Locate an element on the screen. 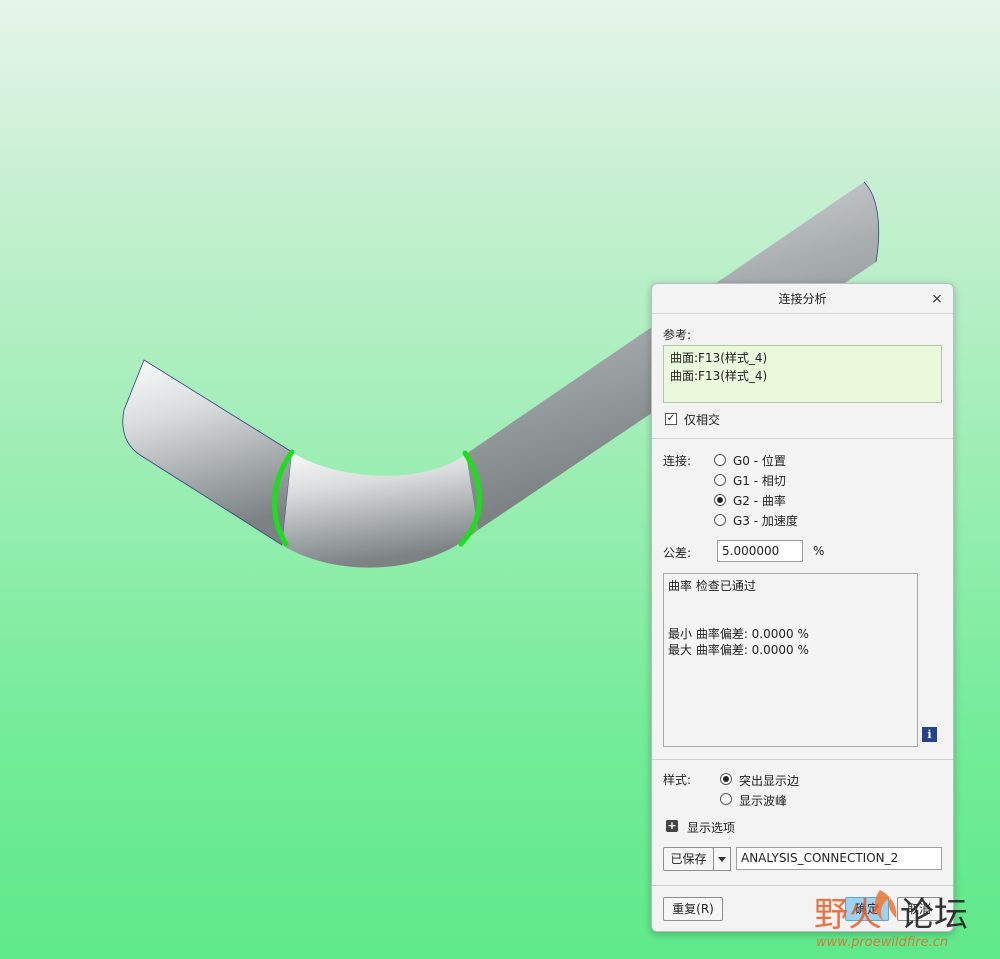  reference-list: 曲面:F13(样式_4) 曲面:F13(样式_4) is located at coordinates (802, 374).